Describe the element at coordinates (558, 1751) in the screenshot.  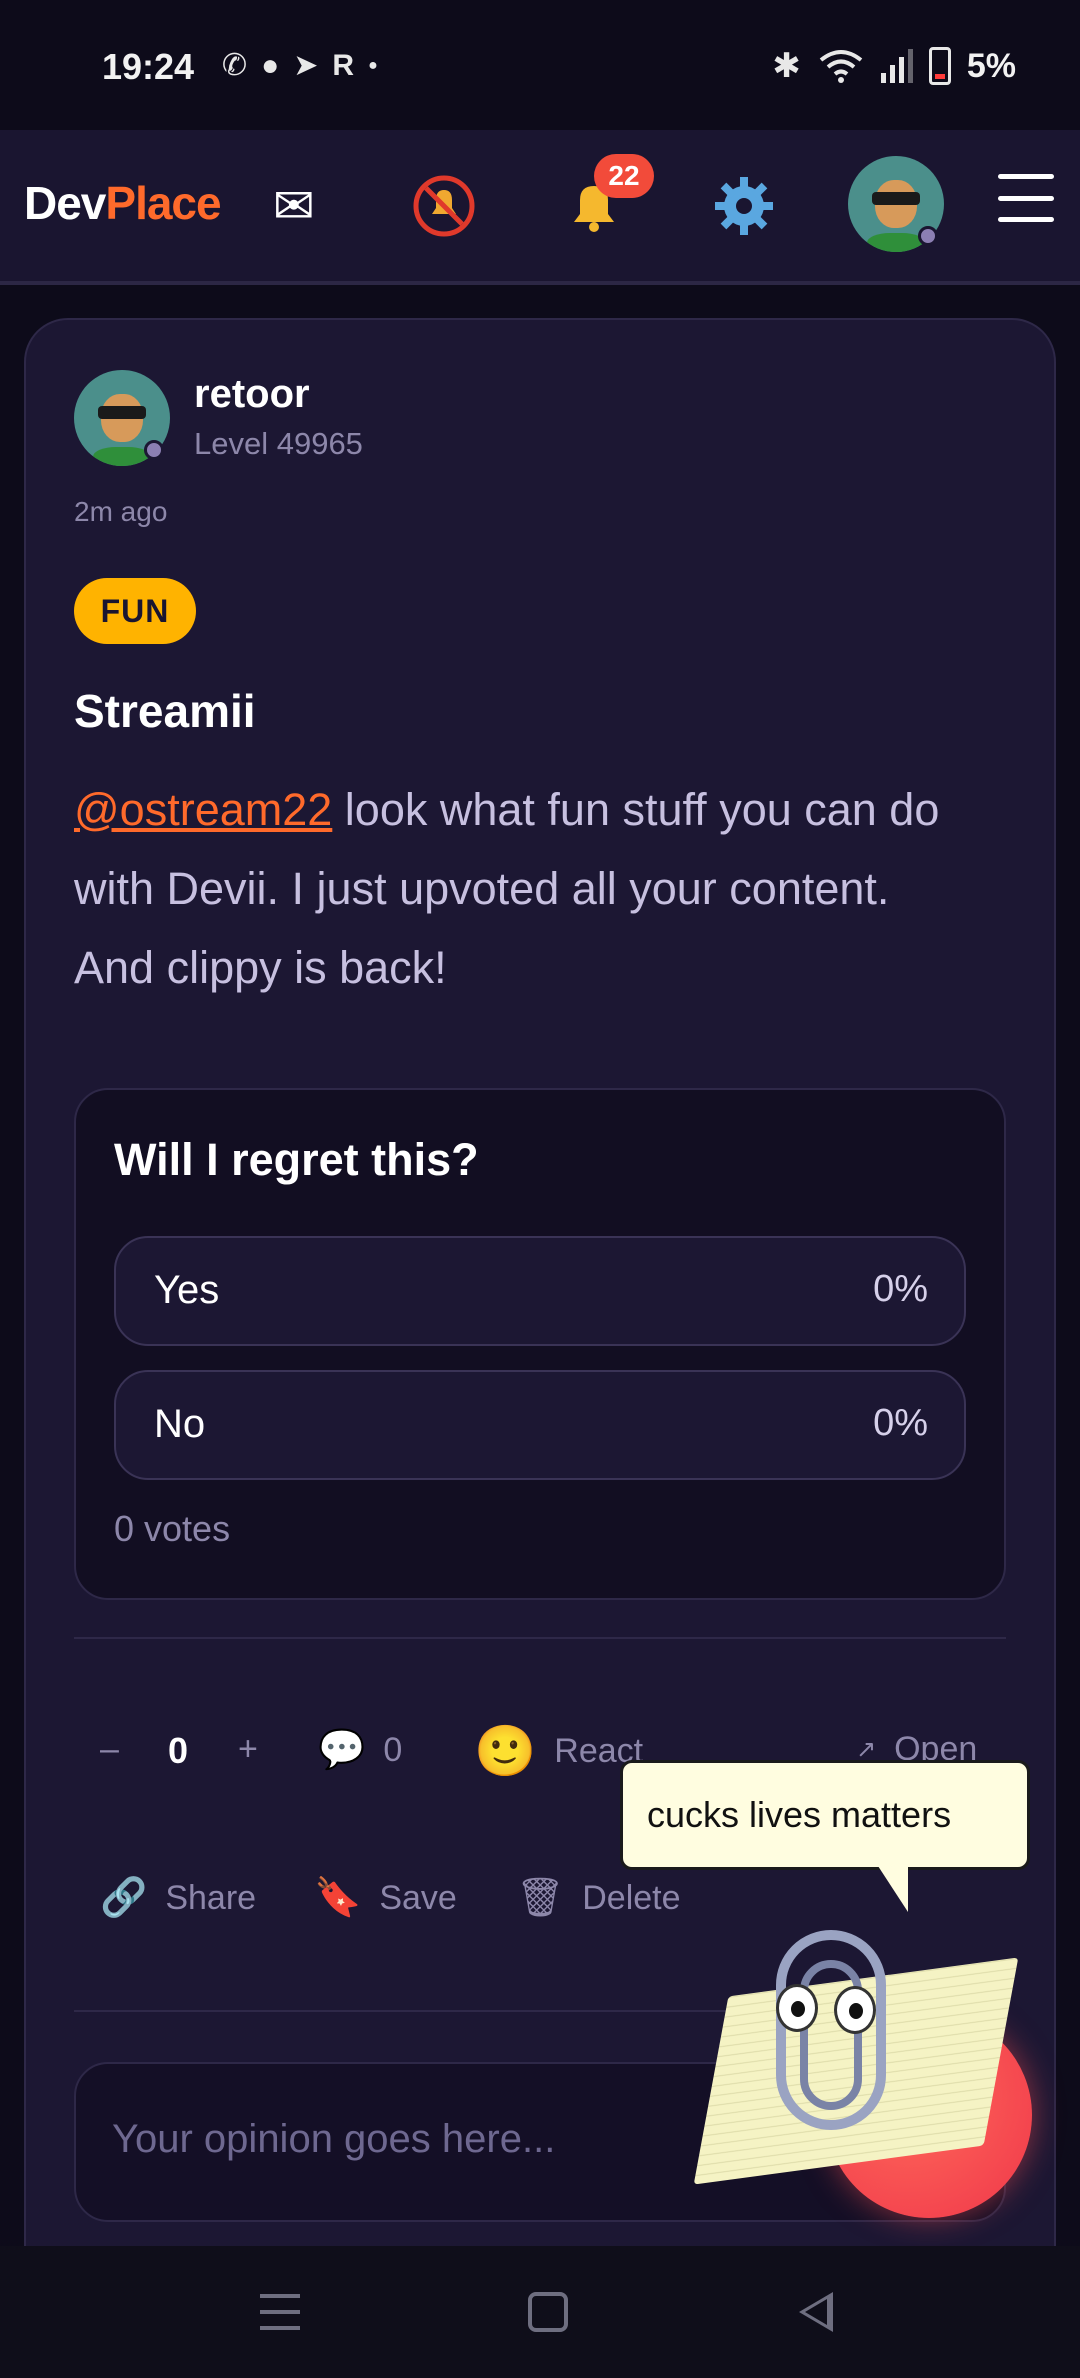
I see `react-button: 🙂 React` at that location.